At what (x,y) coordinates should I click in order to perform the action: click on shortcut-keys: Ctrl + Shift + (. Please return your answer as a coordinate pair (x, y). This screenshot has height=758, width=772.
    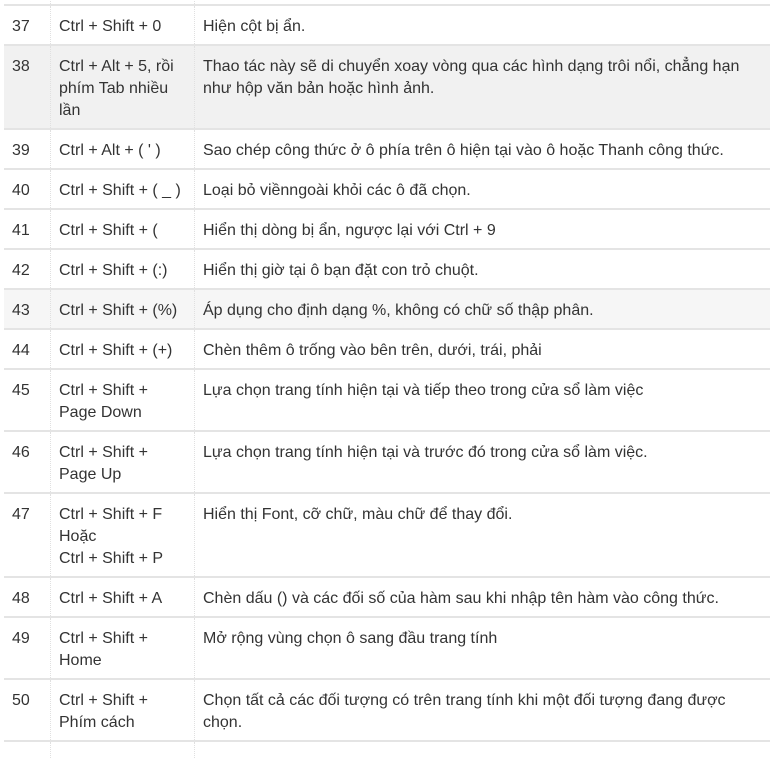
    Looking at the image, I should click on (122, 228).